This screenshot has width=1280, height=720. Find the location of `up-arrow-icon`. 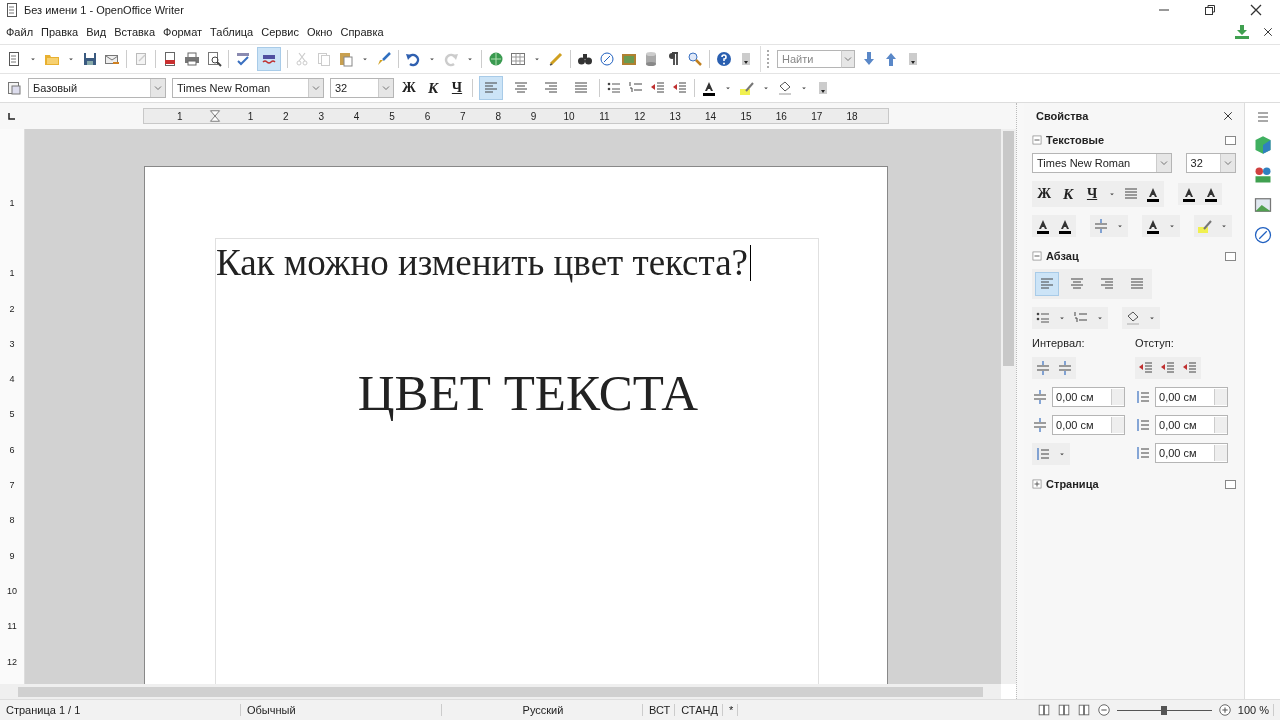

up-arrow-icon is located at coordinates (891, 59).